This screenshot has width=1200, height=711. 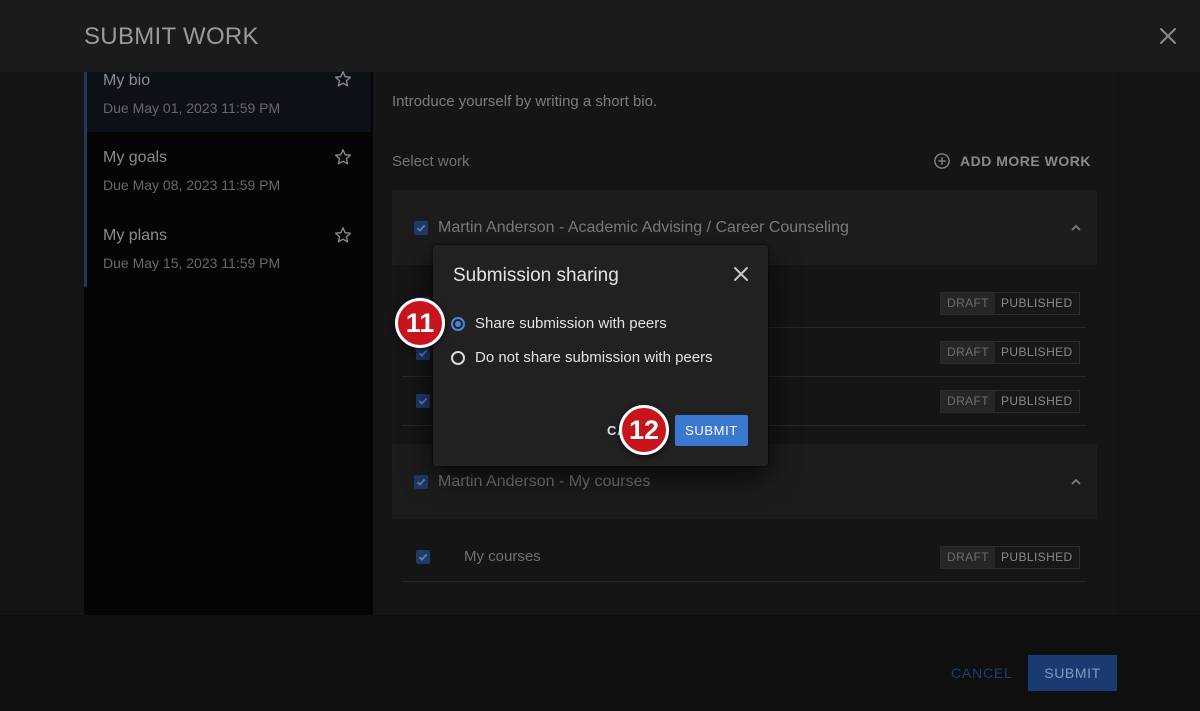 I want to click on radio-button-selected, so click(x=458, y=323).